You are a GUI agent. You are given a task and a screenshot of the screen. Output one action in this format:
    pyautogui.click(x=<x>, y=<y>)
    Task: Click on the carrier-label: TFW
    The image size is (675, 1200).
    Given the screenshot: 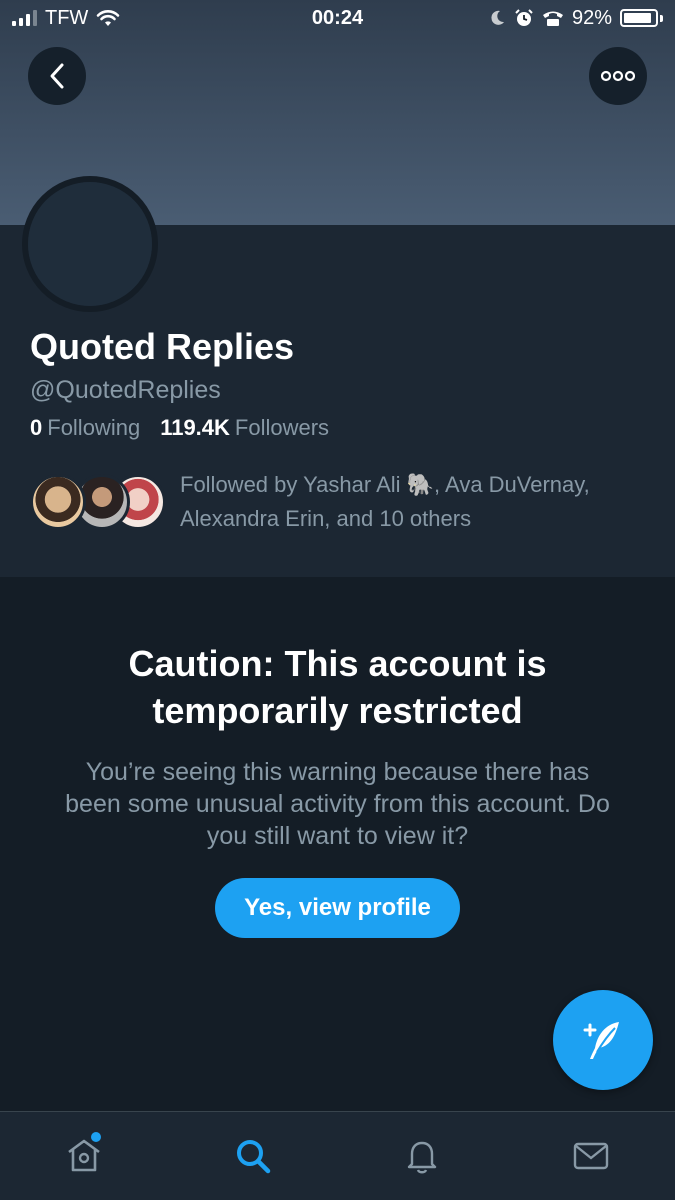 What is the action you would take?
    pyautogui.click(x=67, y=17)
    